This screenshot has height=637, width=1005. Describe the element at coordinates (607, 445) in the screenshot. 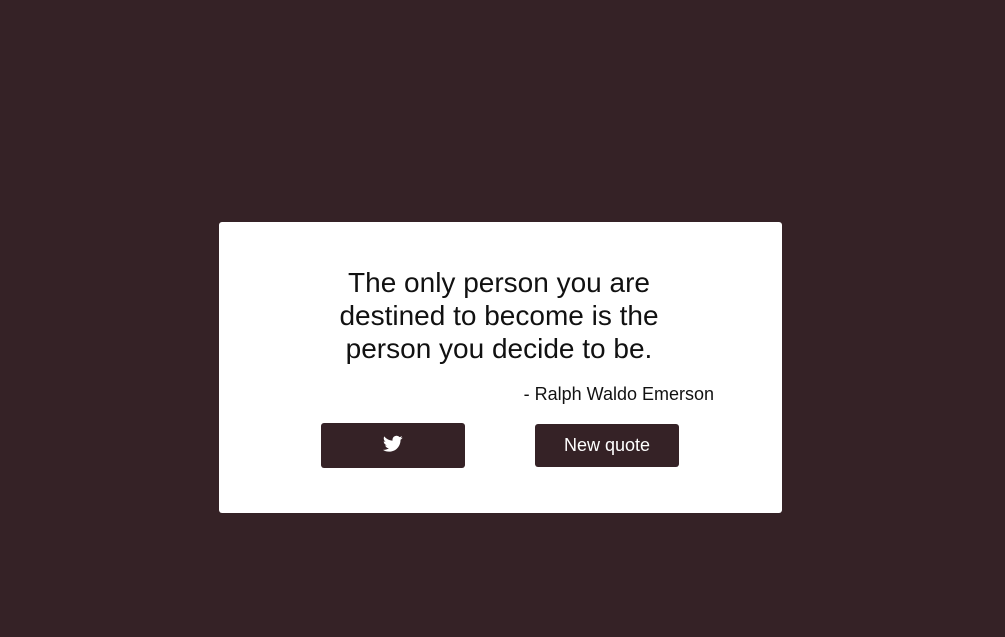

I see `new-quote-button: New quote` at that location.